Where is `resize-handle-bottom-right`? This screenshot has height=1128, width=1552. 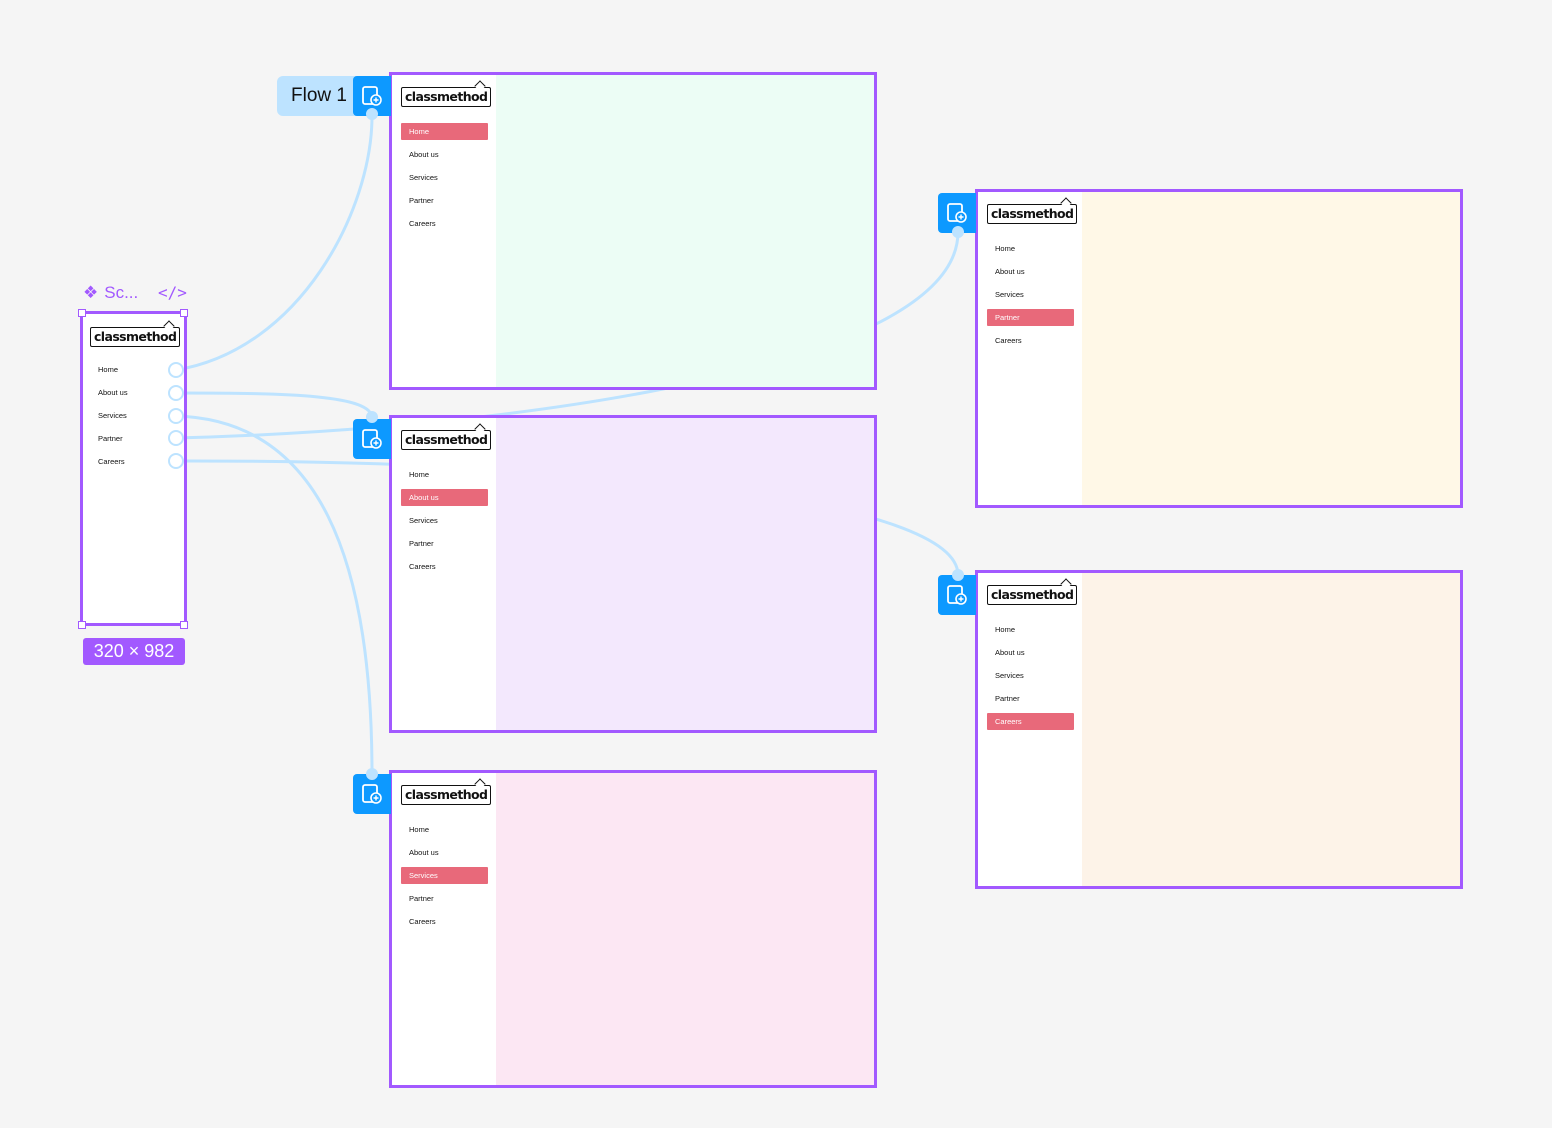 resize-handle-bottom-right is located at coordinates (184, 625).